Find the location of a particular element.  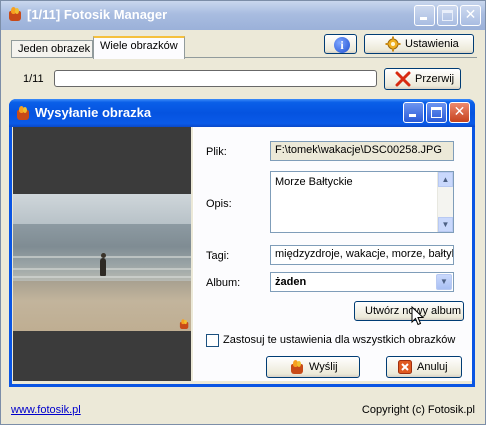

tab-single-image: Jeden obrazek is located at coordinates (52, 49).